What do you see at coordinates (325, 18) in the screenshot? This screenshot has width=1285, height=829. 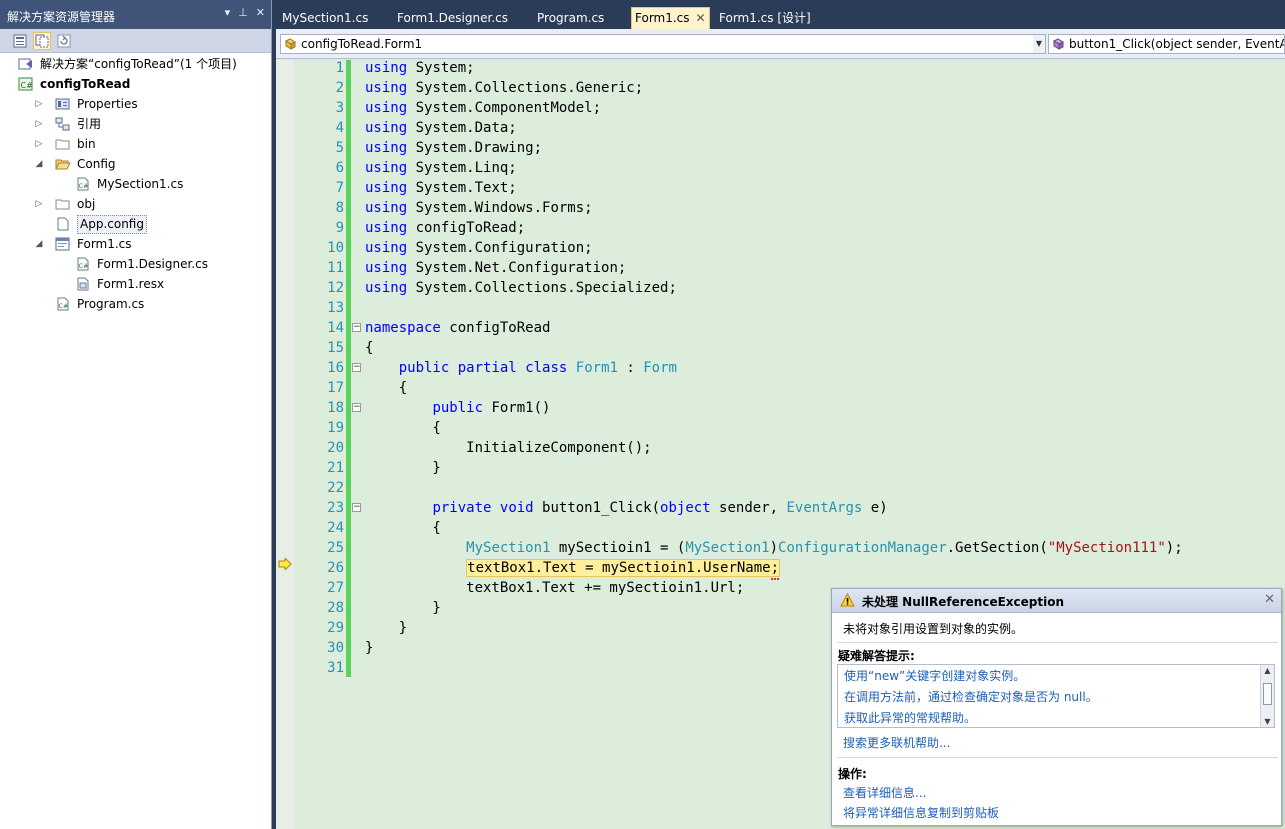 I see `tab-mysection1-cs: MySection1.cs` at bounding box center [325, 18].